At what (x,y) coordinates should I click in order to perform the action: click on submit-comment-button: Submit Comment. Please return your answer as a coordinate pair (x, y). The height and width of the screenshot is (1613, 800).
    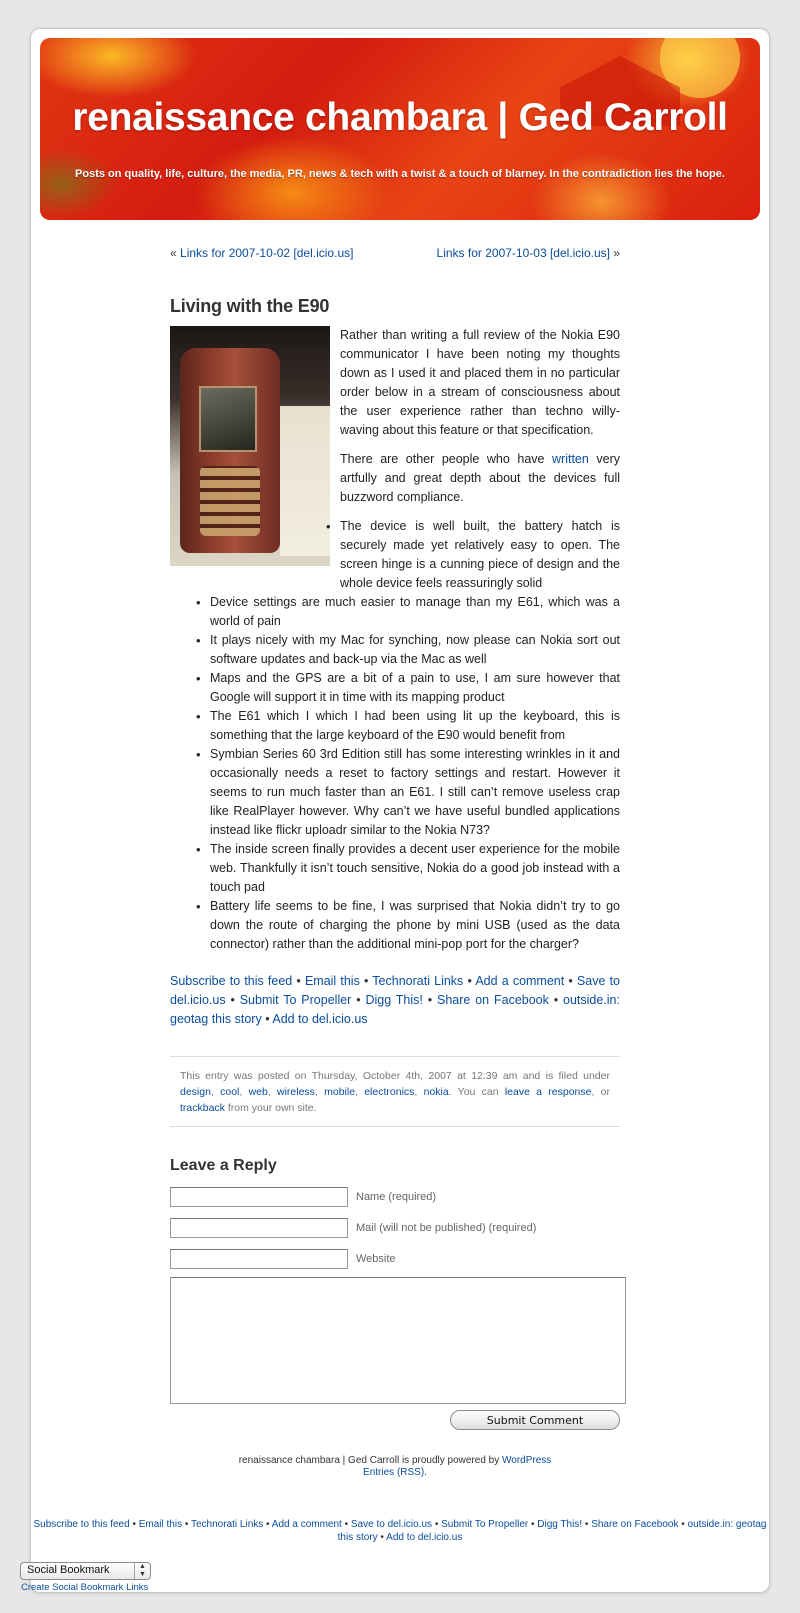
    Looking at the image, I should click on (535, 1420).